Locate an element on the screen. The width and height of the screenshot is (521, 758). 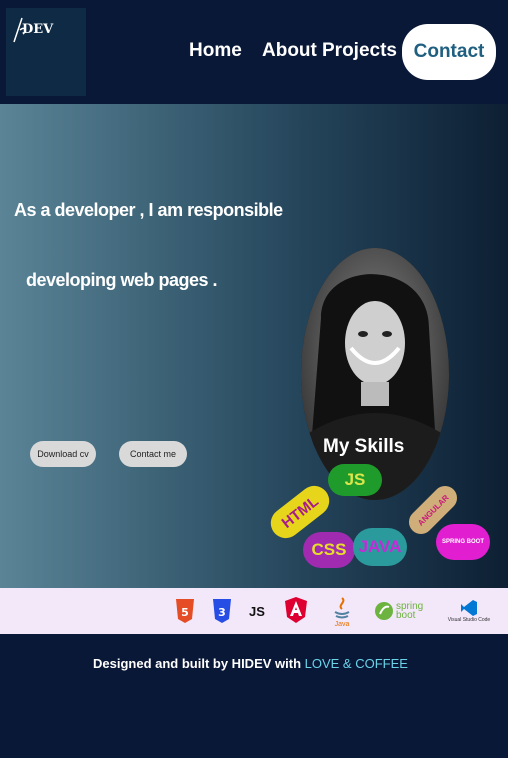
contact-button: Contact is located at coordinates (449, 52).